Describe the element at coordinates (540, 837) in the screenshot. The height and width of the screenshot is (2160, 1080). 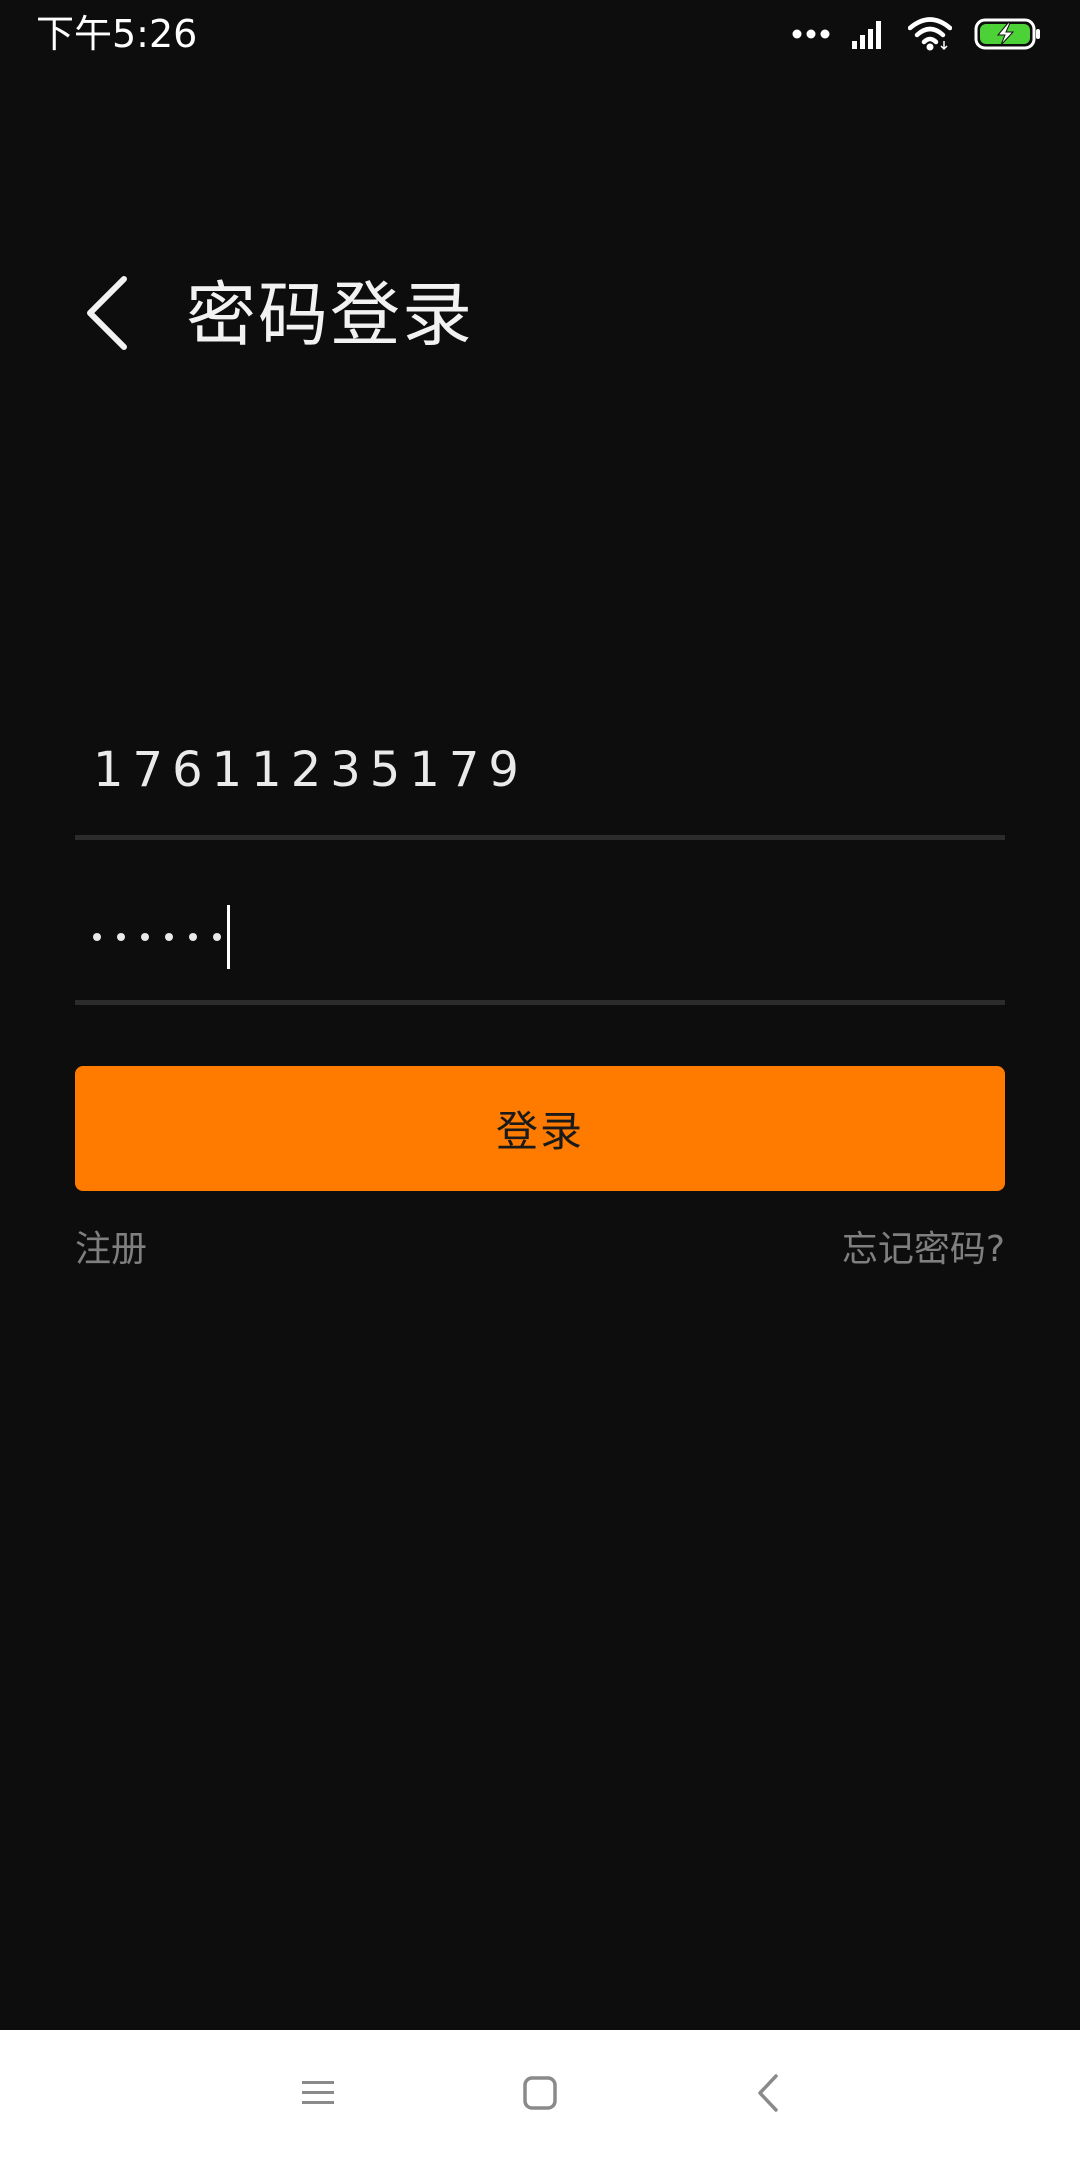
I see `phone-field-underline` at that location.